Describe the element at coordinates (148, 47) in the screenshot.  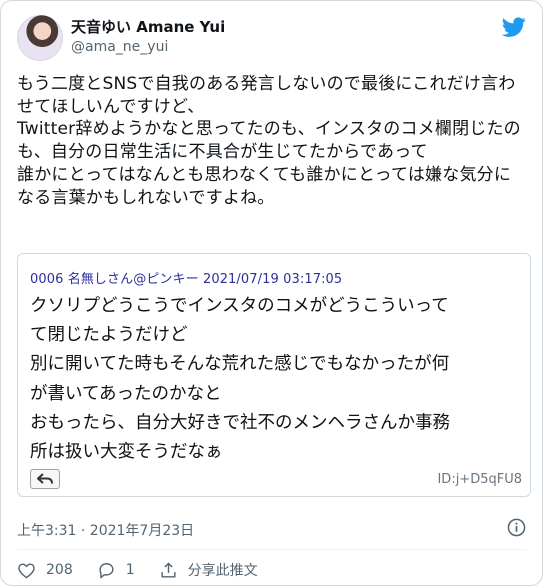
I see `user-handle: @ama_ne_yui` at that location.